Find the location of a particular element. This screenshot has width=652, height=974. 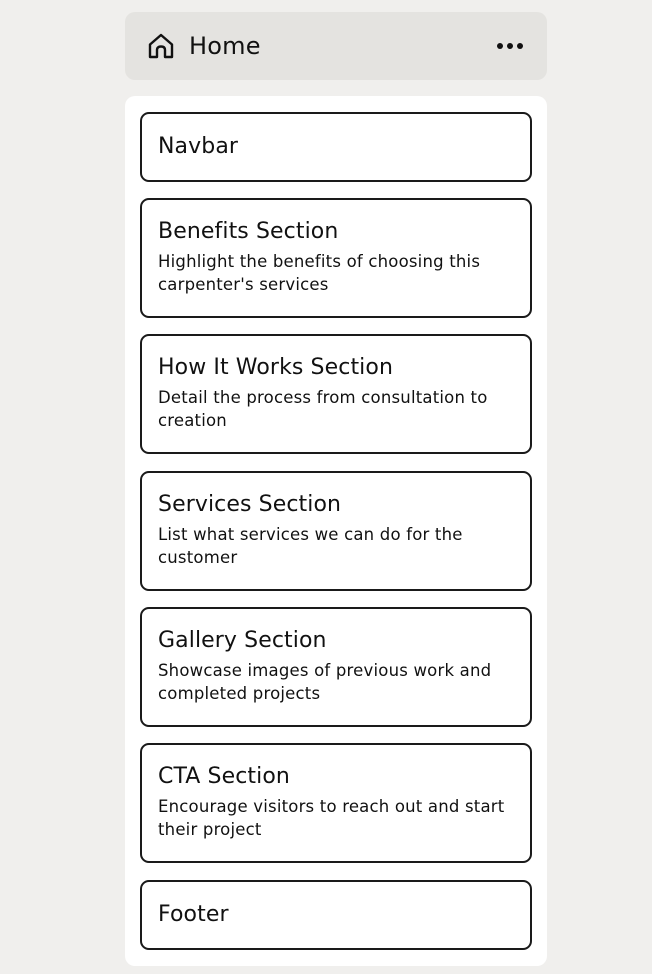

home-icon is located at coordinates (161, 46).